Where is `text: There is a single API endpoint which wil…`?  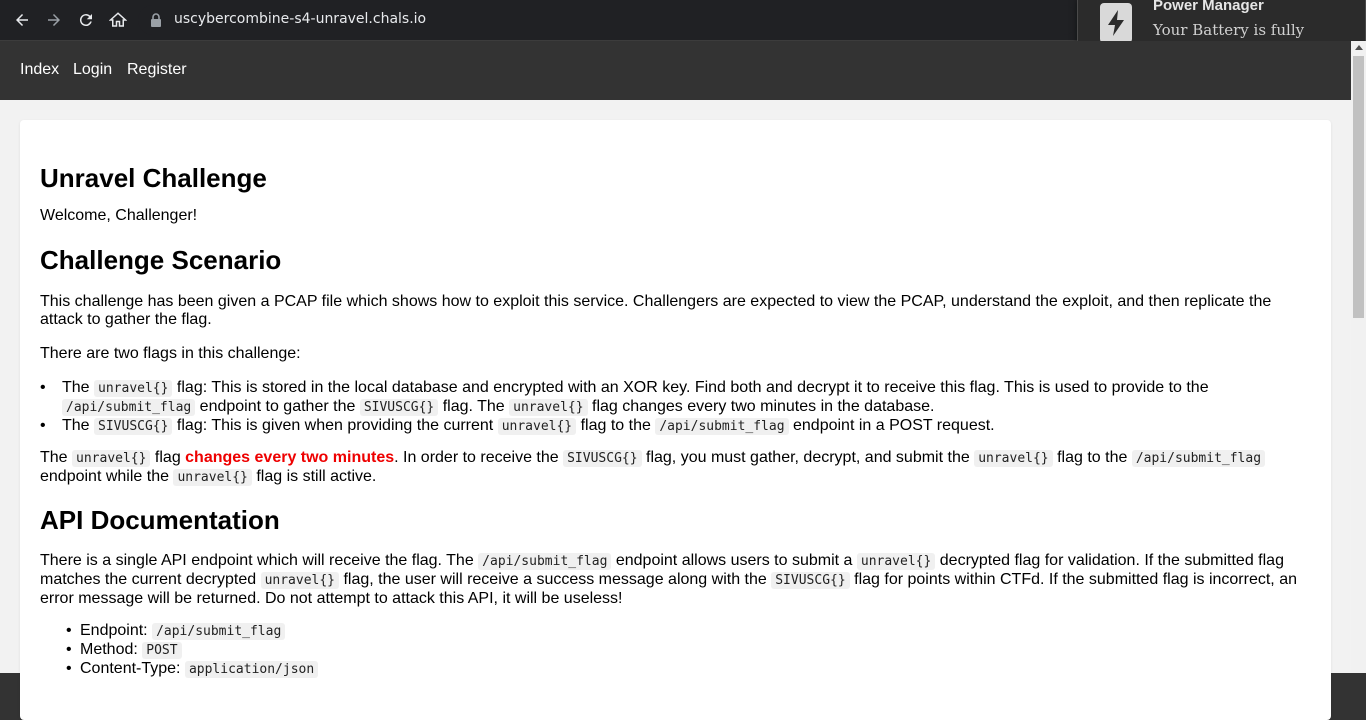 text: There is a single API endpoint which wil… is located at coordinates (259, 560).